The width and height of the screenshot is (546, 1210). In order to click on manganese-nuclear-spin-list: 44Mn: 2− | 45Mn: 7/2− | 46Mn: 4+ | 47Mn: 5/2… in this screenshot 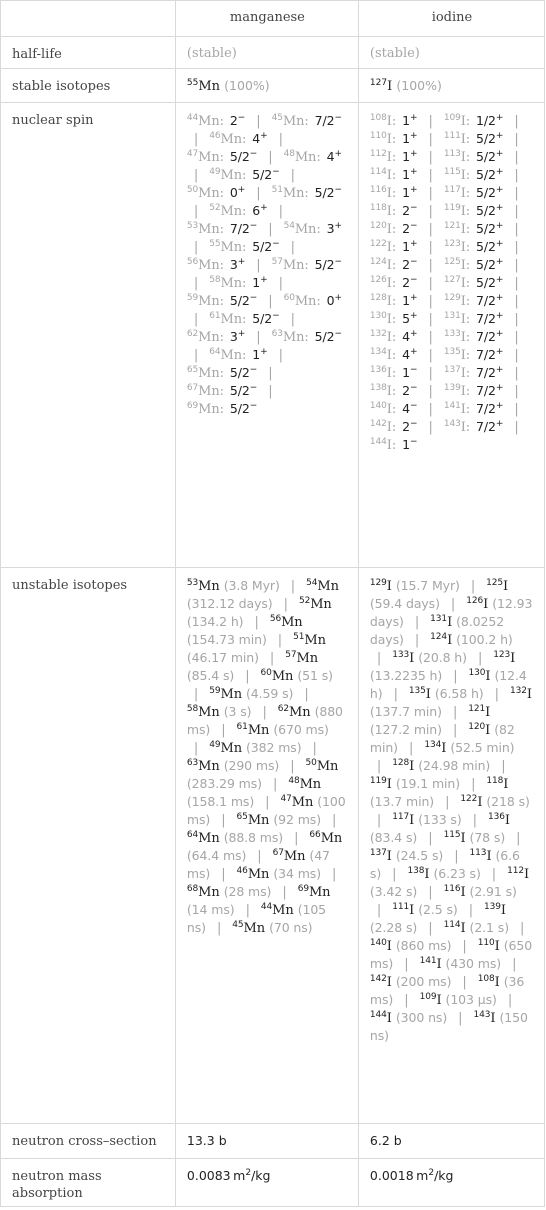, I will do `click(266, 335)`.